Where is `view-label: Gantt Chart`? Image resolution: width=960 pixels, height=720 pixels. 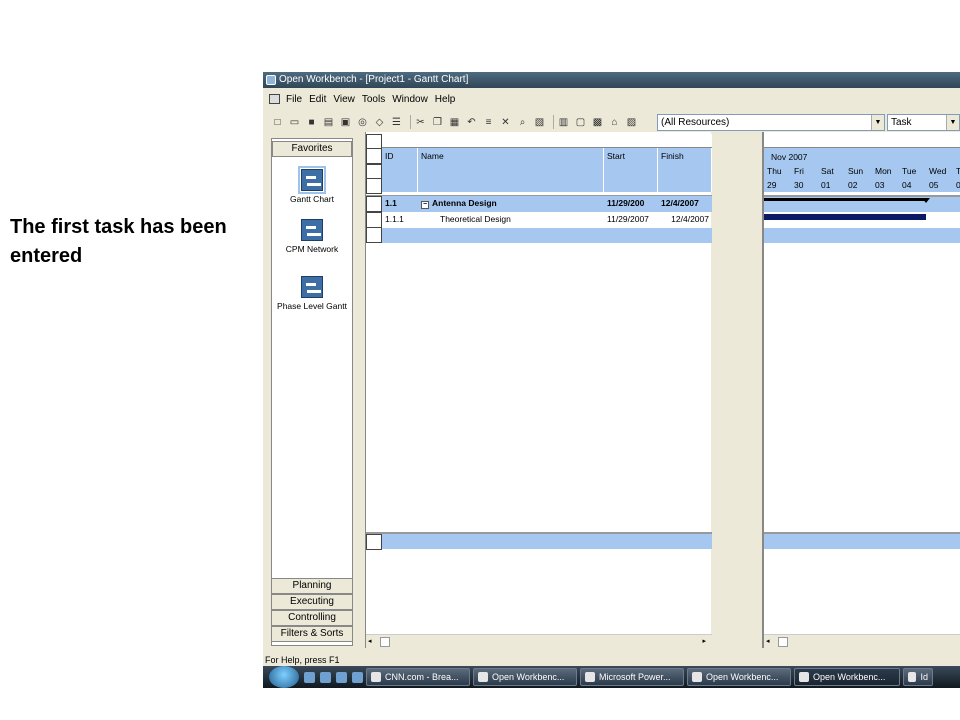 view-label: Gantt Chart is located at coordinates (312, 199).